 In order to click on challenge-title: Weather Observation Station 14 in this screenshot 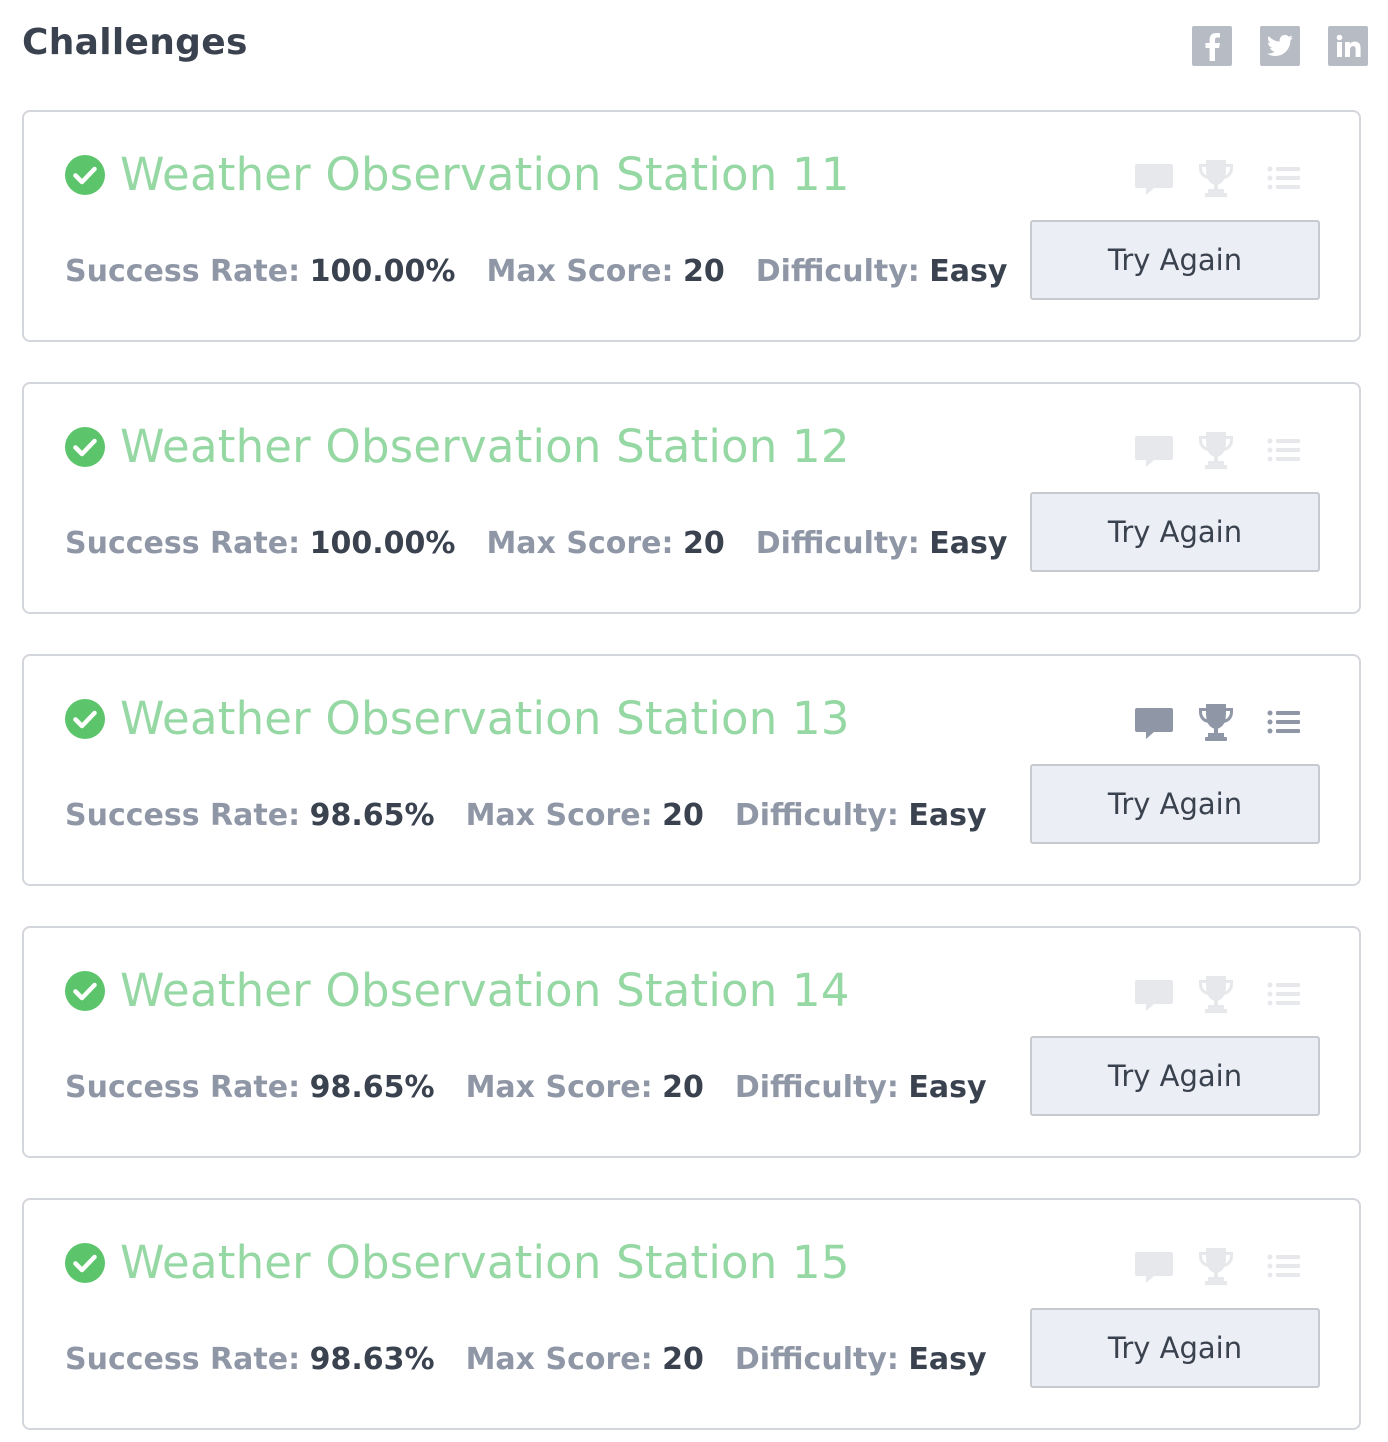, I will do `click(485, 990)`.